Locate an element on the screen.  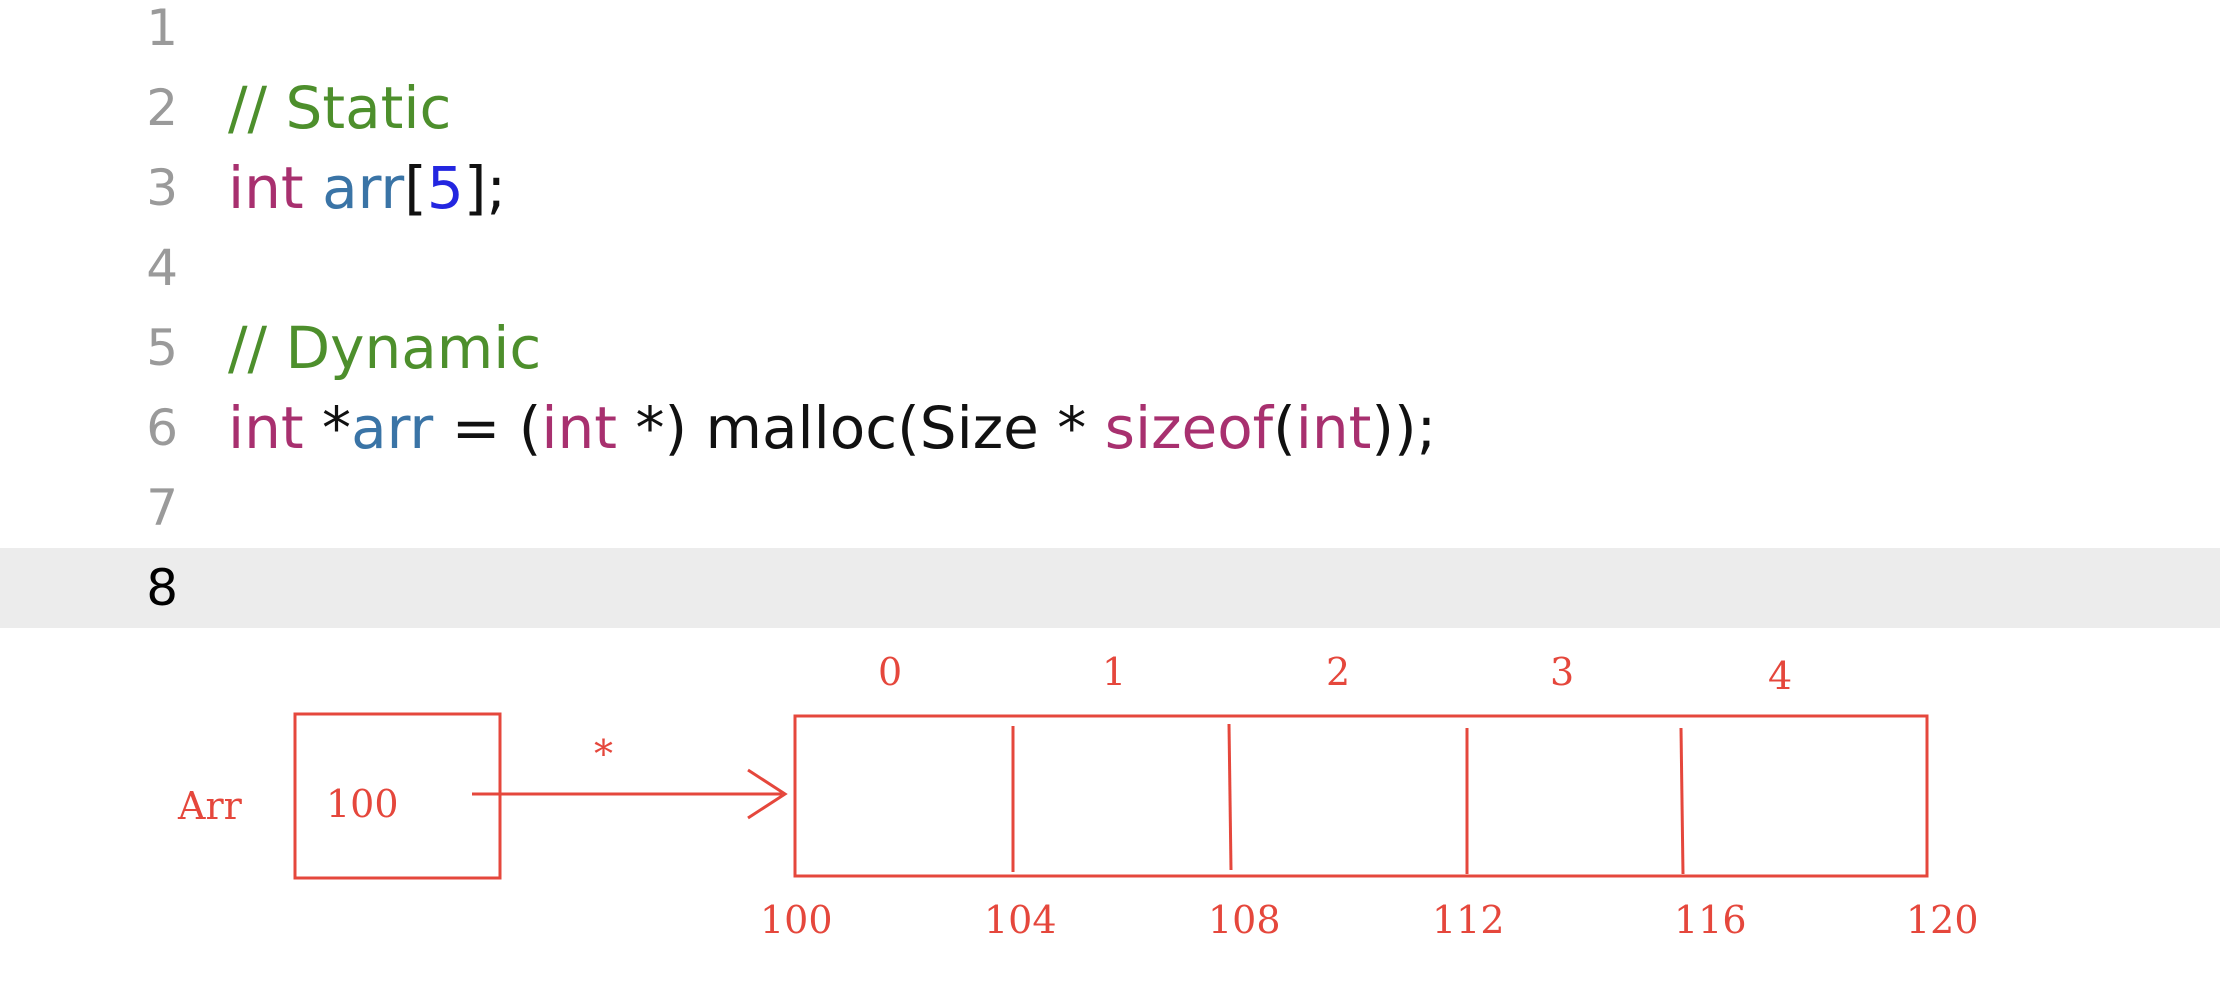
address-label: 108 is located at coordinates (1244, 920).